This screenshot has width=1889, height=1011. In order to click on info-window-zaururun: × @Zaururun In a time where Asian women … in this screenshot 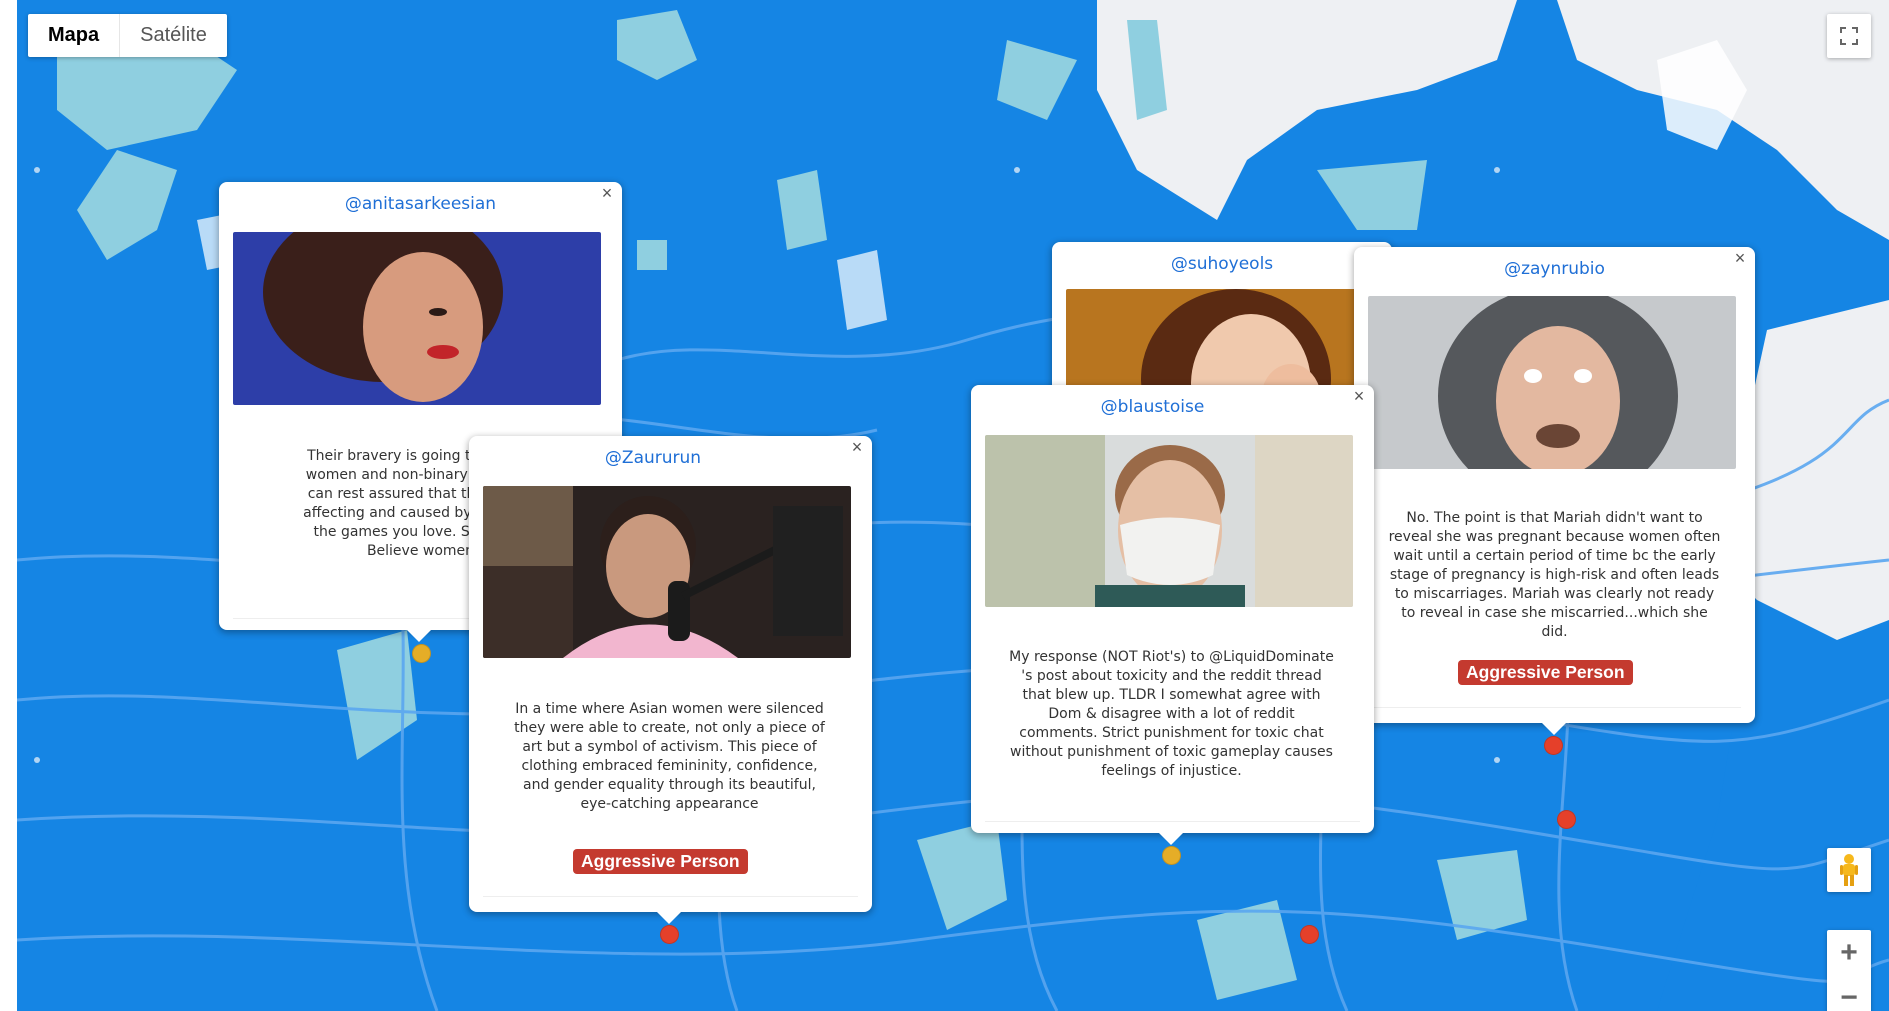, I will do `click(670, 680)`.